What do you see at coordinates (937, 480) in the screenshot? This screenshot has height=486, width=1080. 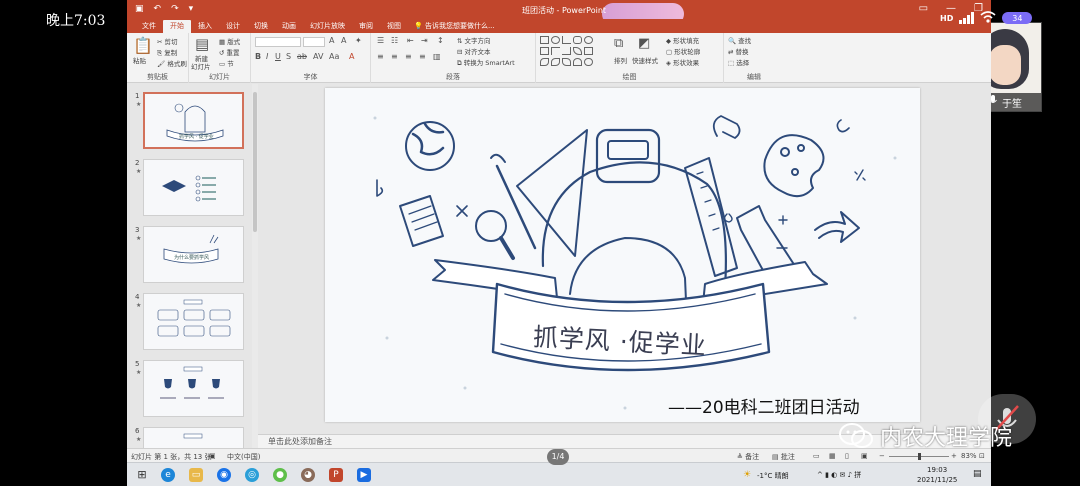 I see `taskbar-date: 2021/11/25` at bounding box center [937, 480].